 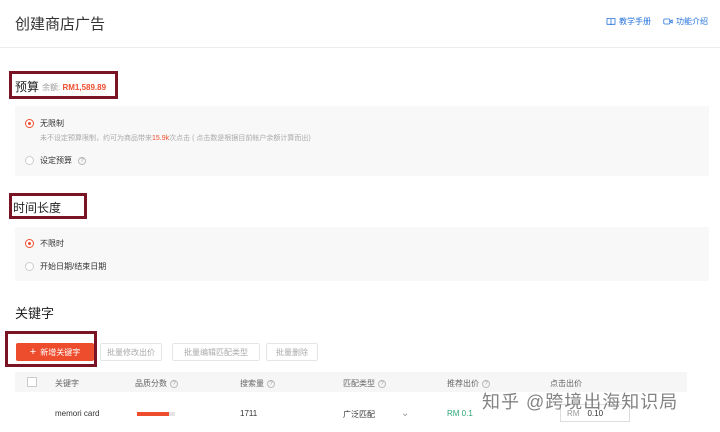 What do you see at coordinates (84, 87) in the screenshot?
I see `balance-value: RM1,589.89` at bounding box center [84, 87].